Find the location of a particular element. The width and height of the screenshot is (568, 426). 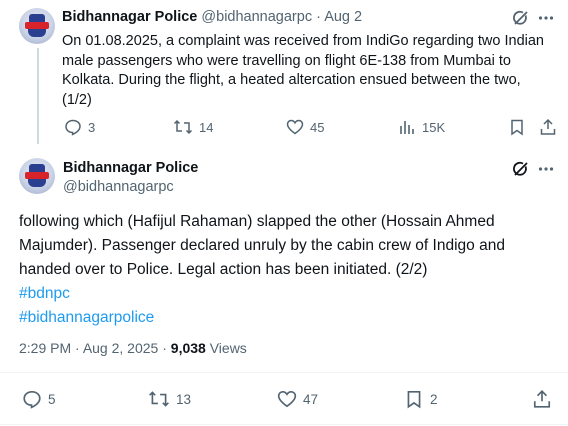

tweet-date: Aug 2 is located at coordinates (343, 17).